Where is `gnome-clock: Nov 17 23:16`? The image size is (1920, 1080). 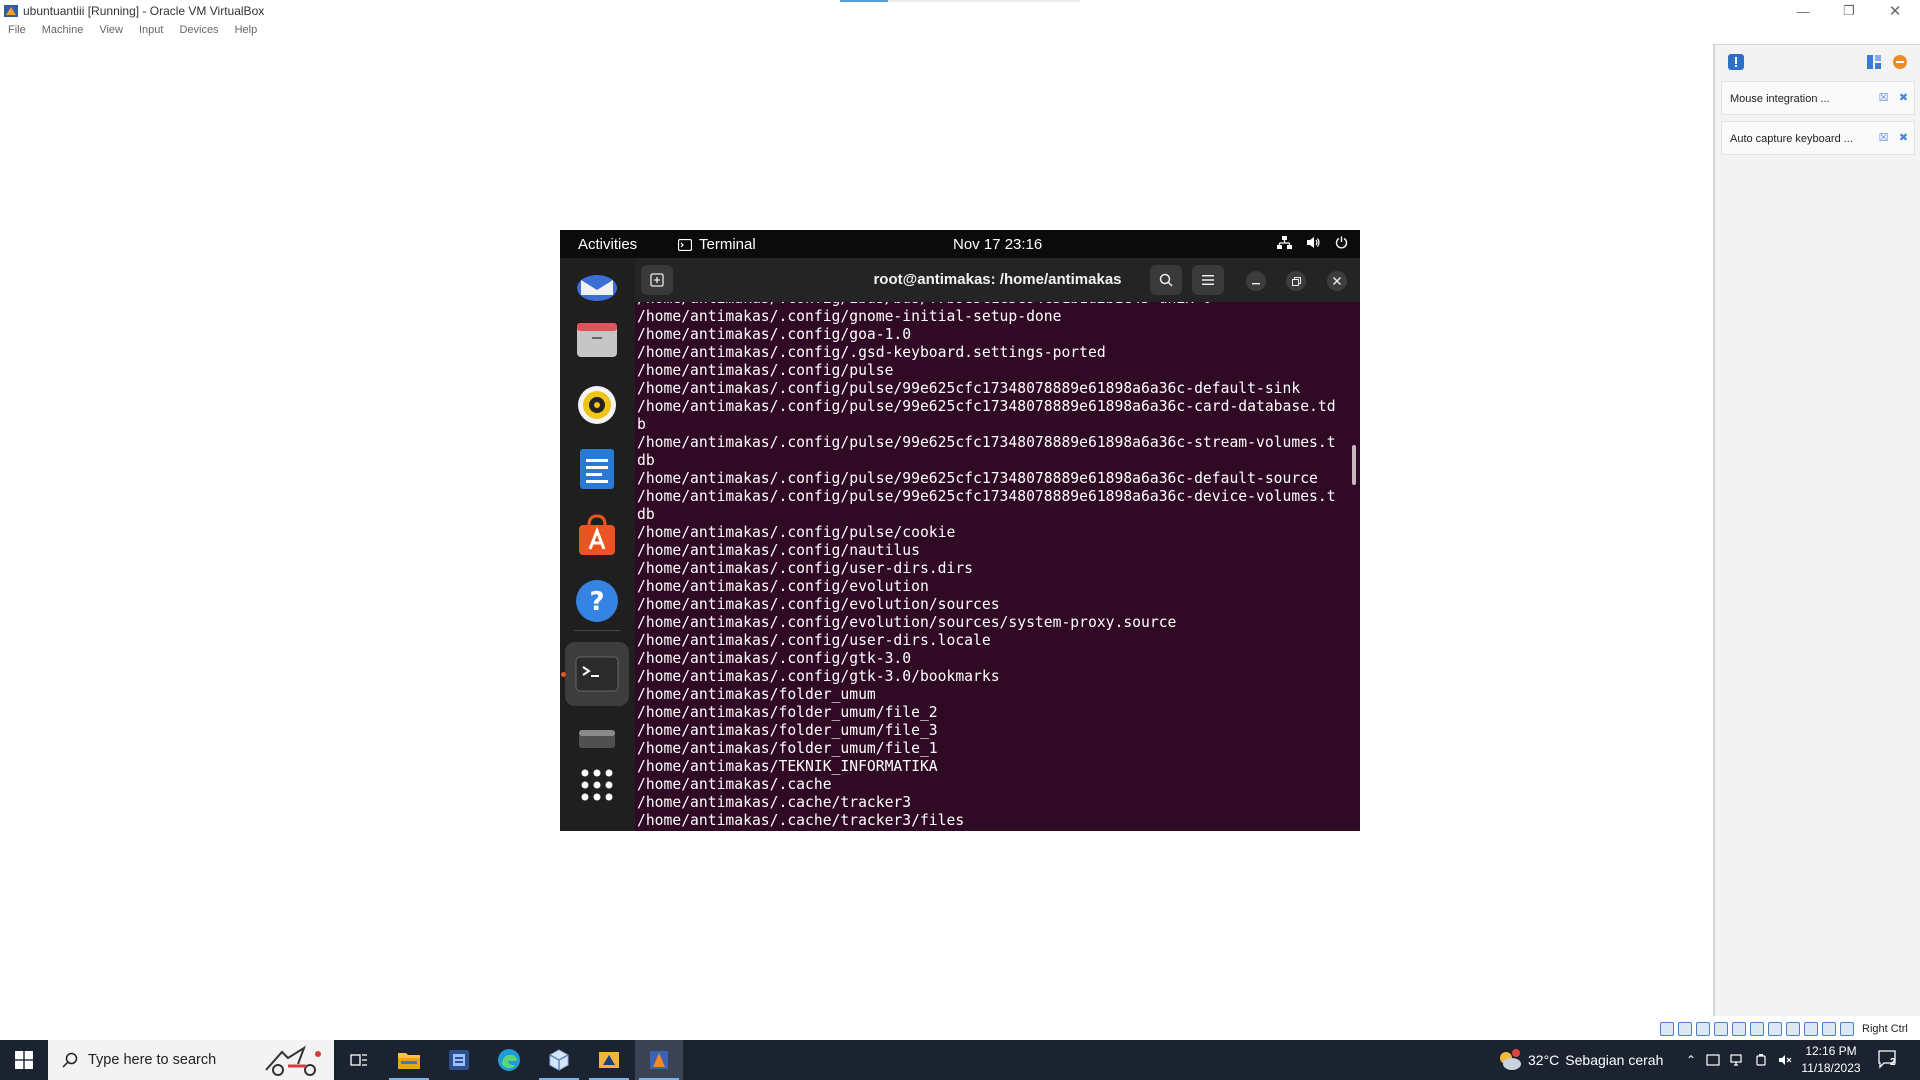 gnome-clock: Nov 17 23:16 is located at coordinates (997, 244).